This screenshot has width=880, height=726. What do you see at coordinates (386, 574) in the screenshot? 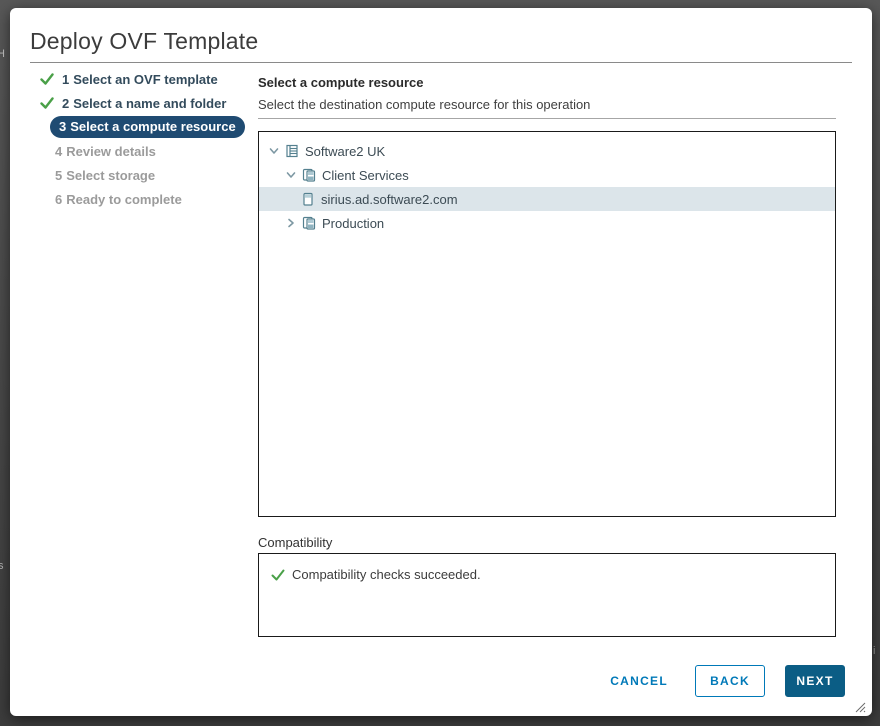
I see `compatibility-message: Compatibility checks succeeded.` at bounding box center [386, 574].